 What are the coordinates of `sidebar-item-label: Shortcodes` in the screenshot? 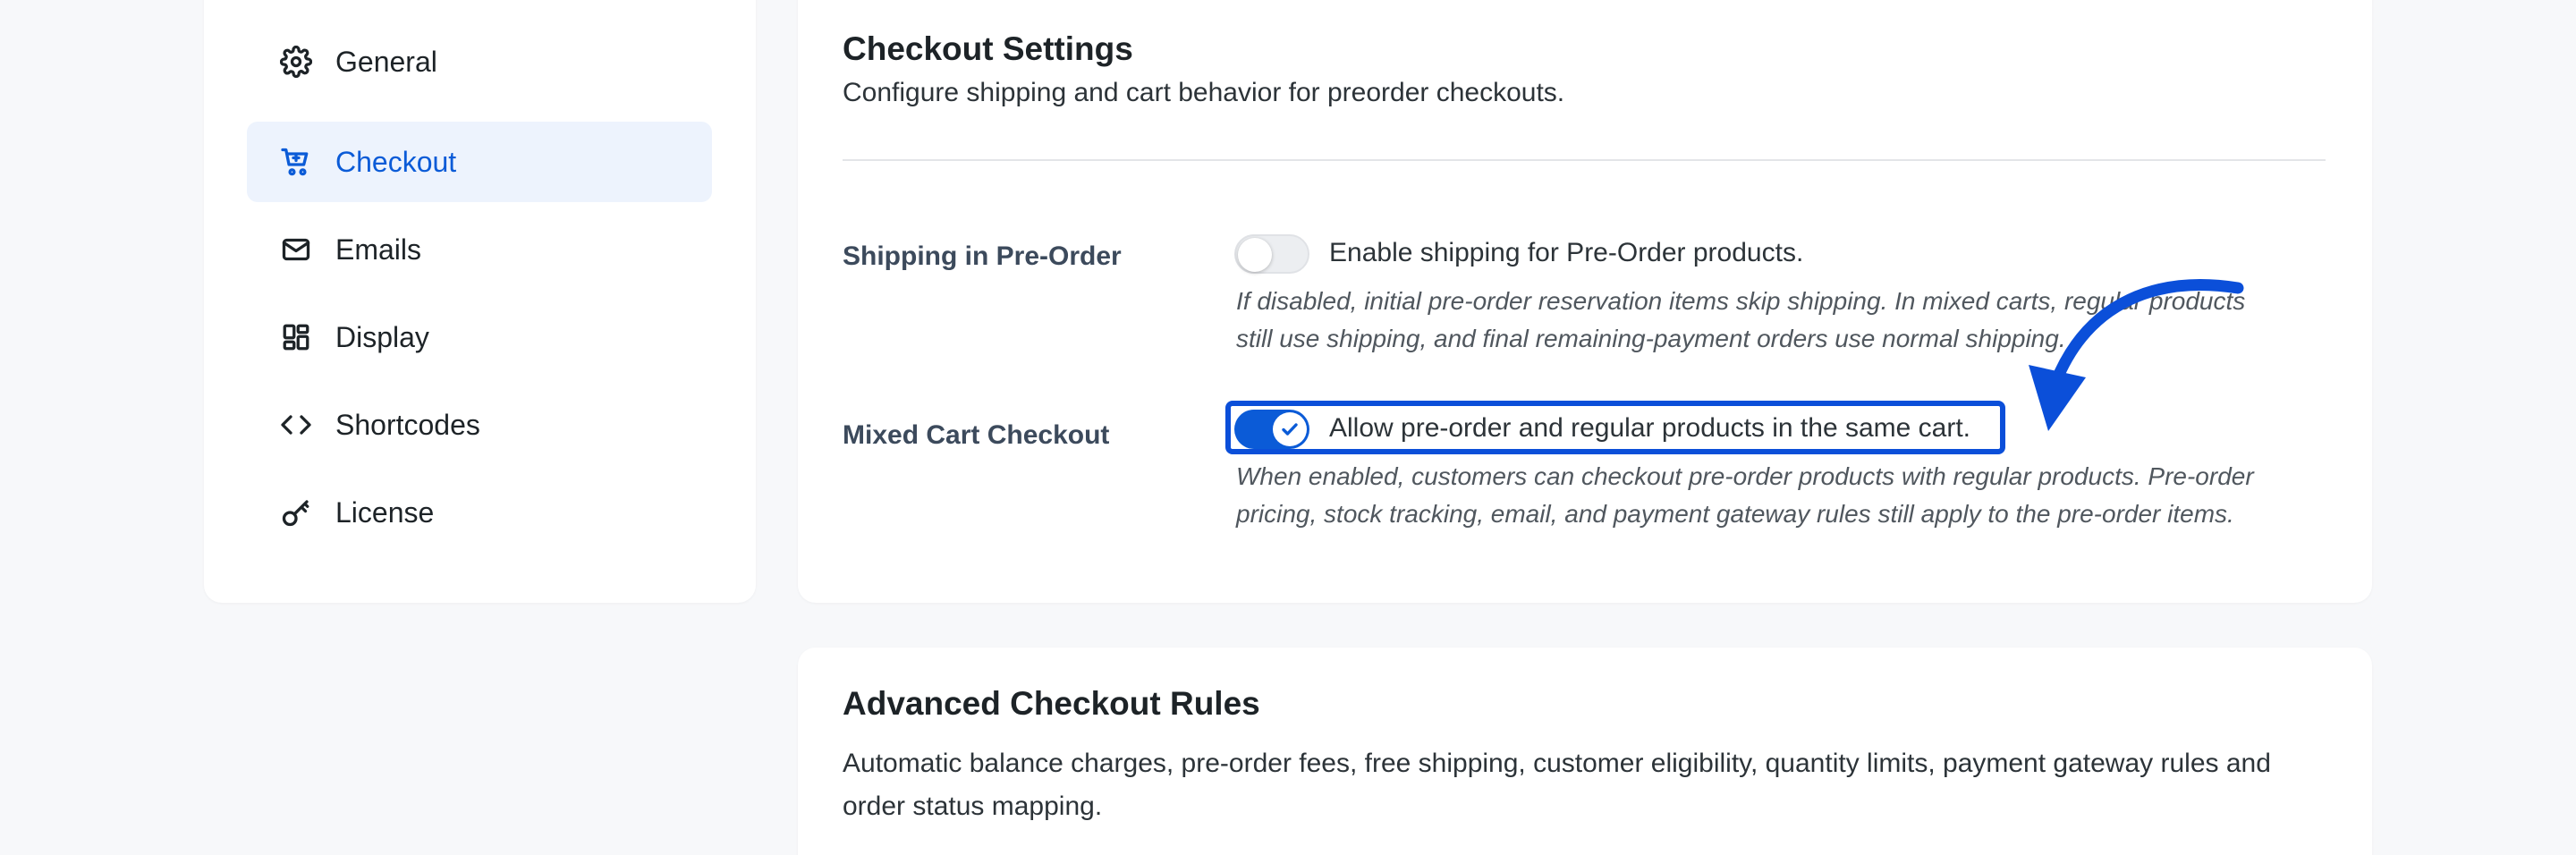 It's located at (407, 425).